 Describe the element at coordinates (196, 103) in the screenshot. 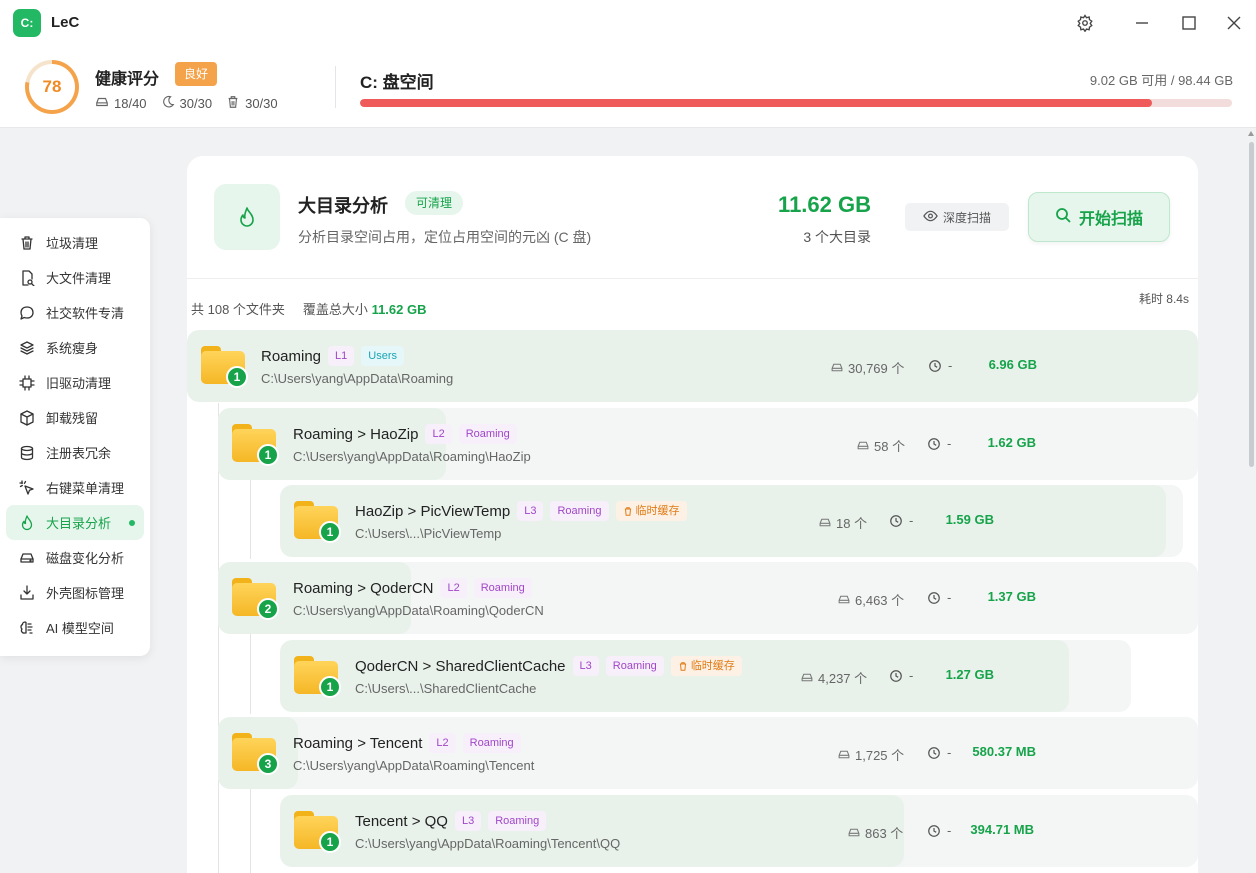

I see `stat-moon-value: 30/30` at that location.